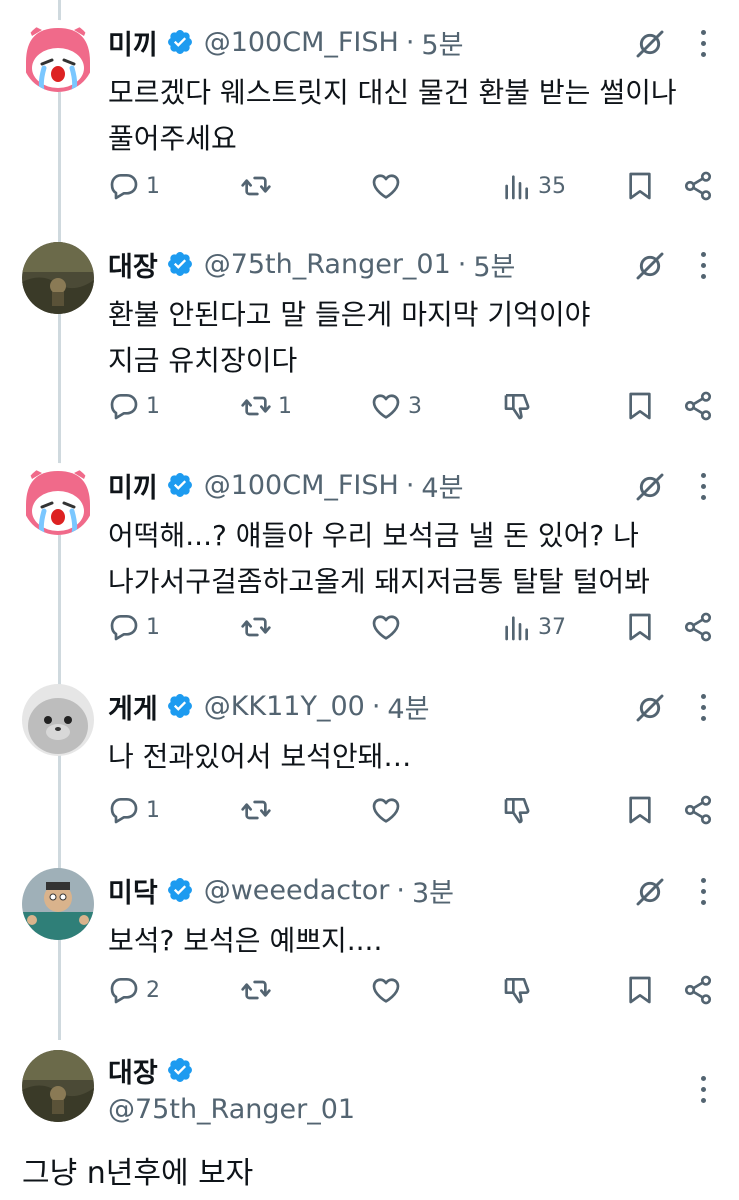  I want to click on views-button: 35, so click(533, 186).